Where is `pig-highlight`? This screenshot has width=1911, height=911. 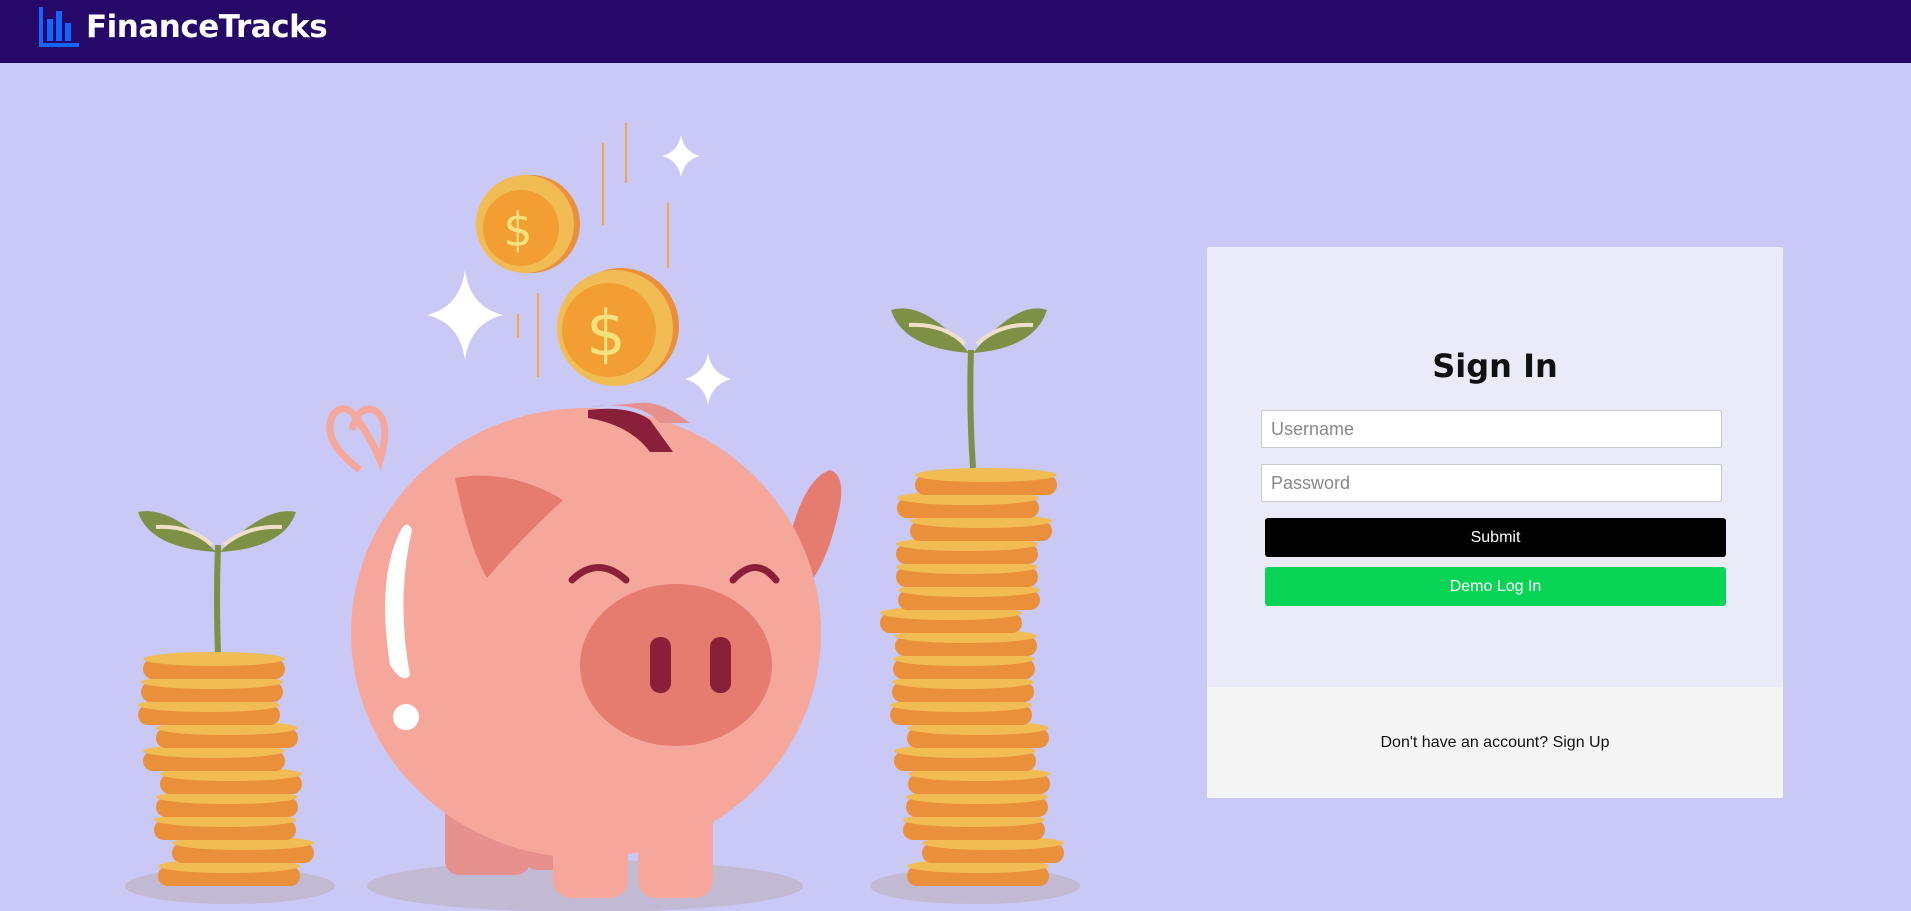 pig-highlight is located at coordinates (406, 717).